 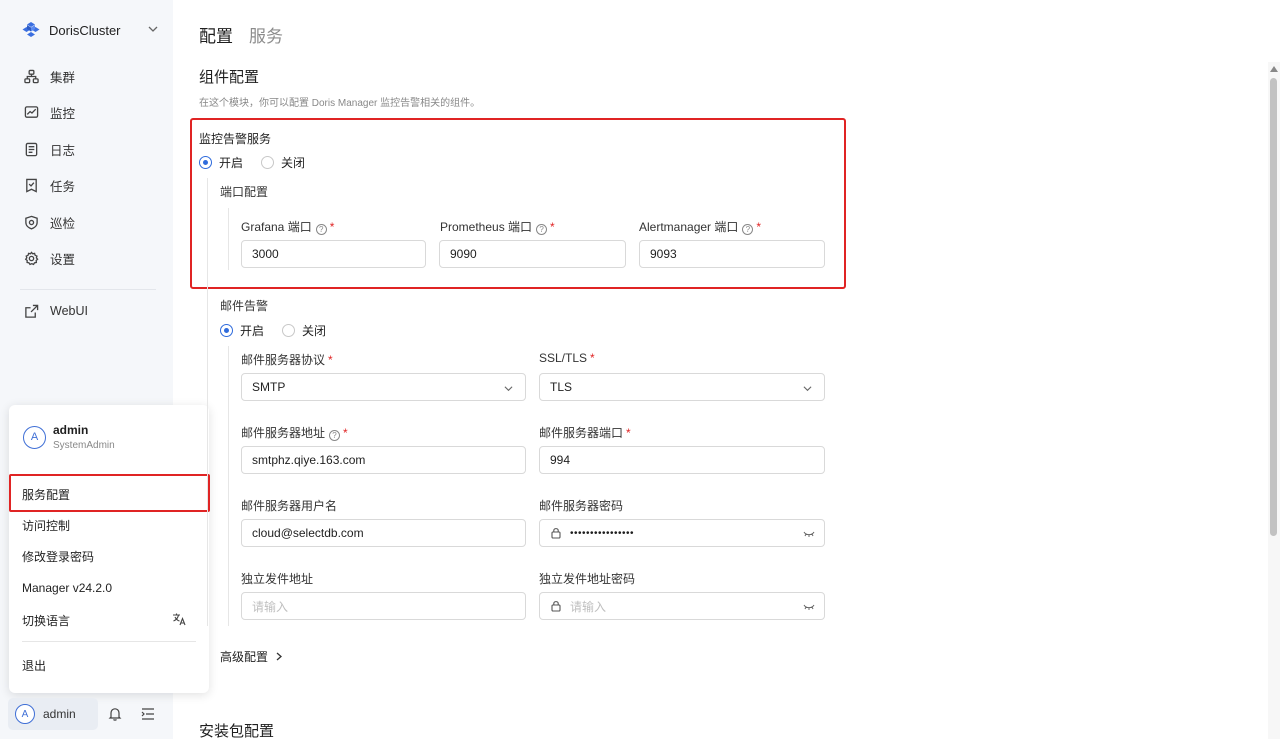 What do you see at coordinates (602, 533) in the screenshot?
I see `password-dots: ••••••••••••••••` at bounding box center [602, 533].